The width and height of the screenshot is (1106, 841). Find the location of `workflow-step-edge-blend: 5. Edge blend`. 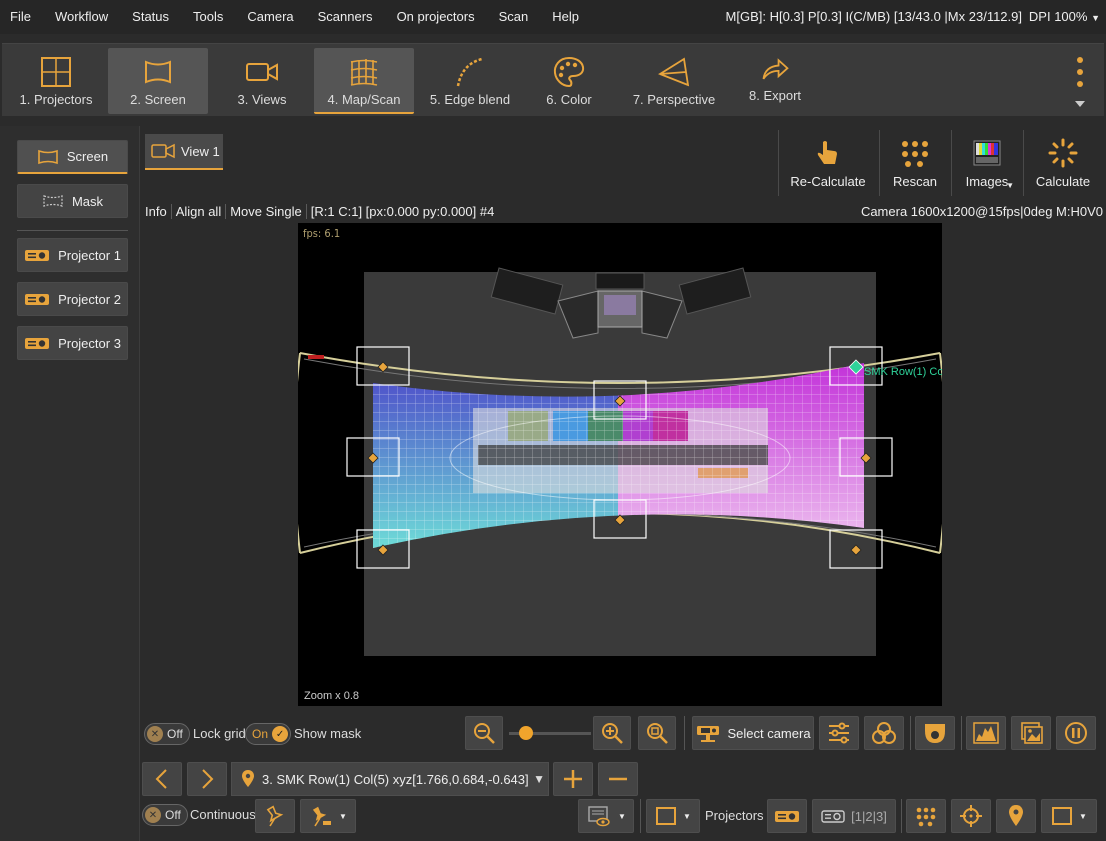

workflow-step-edge-blend: 5. Edge blend is located at coordinates (470, 81).